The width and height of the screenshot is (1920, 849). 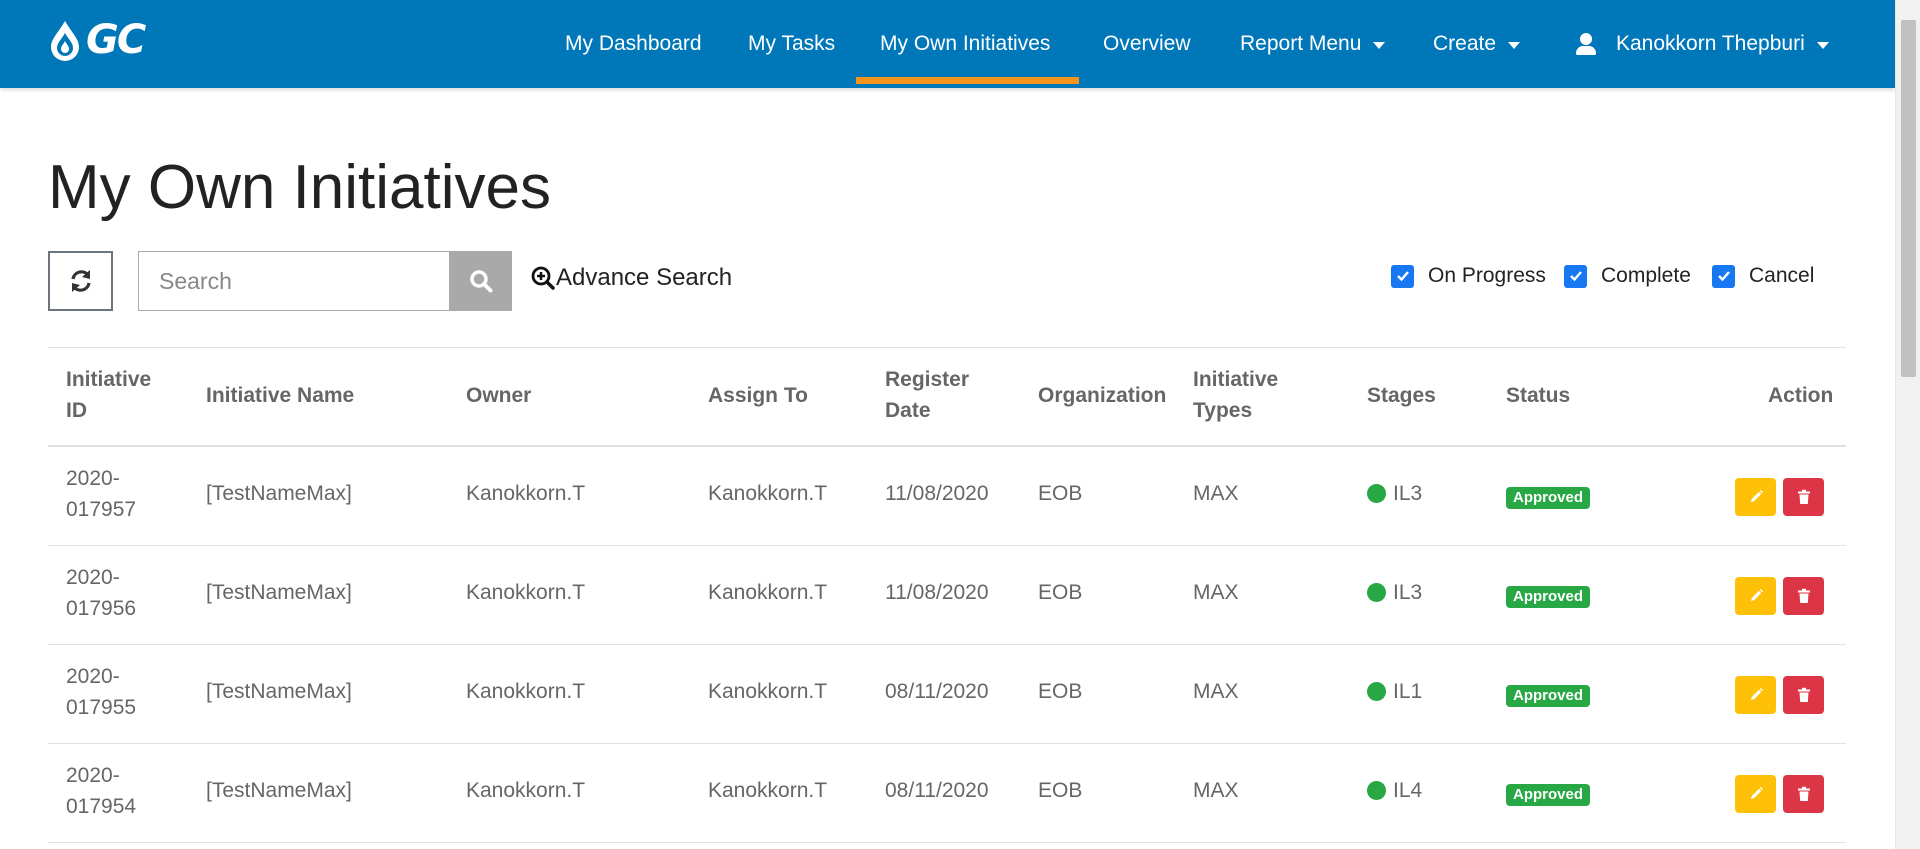 What do you see at coordinates (109, 379) in the screenshot?
I see `header-text: Initiative` at bounding box center [109, 379].